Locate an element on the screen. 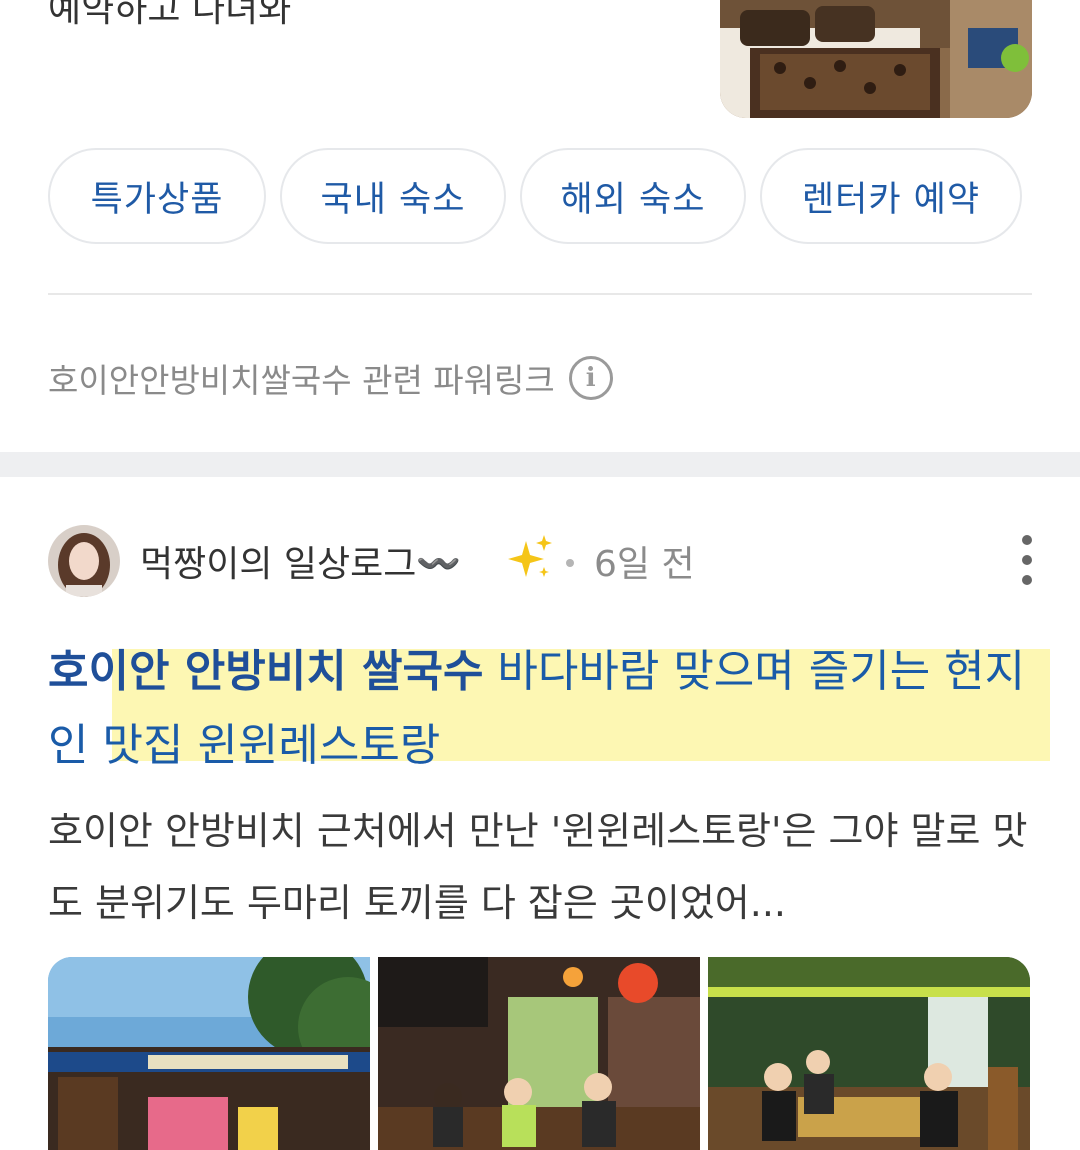  section-separator is located at coordinates (540, 464).